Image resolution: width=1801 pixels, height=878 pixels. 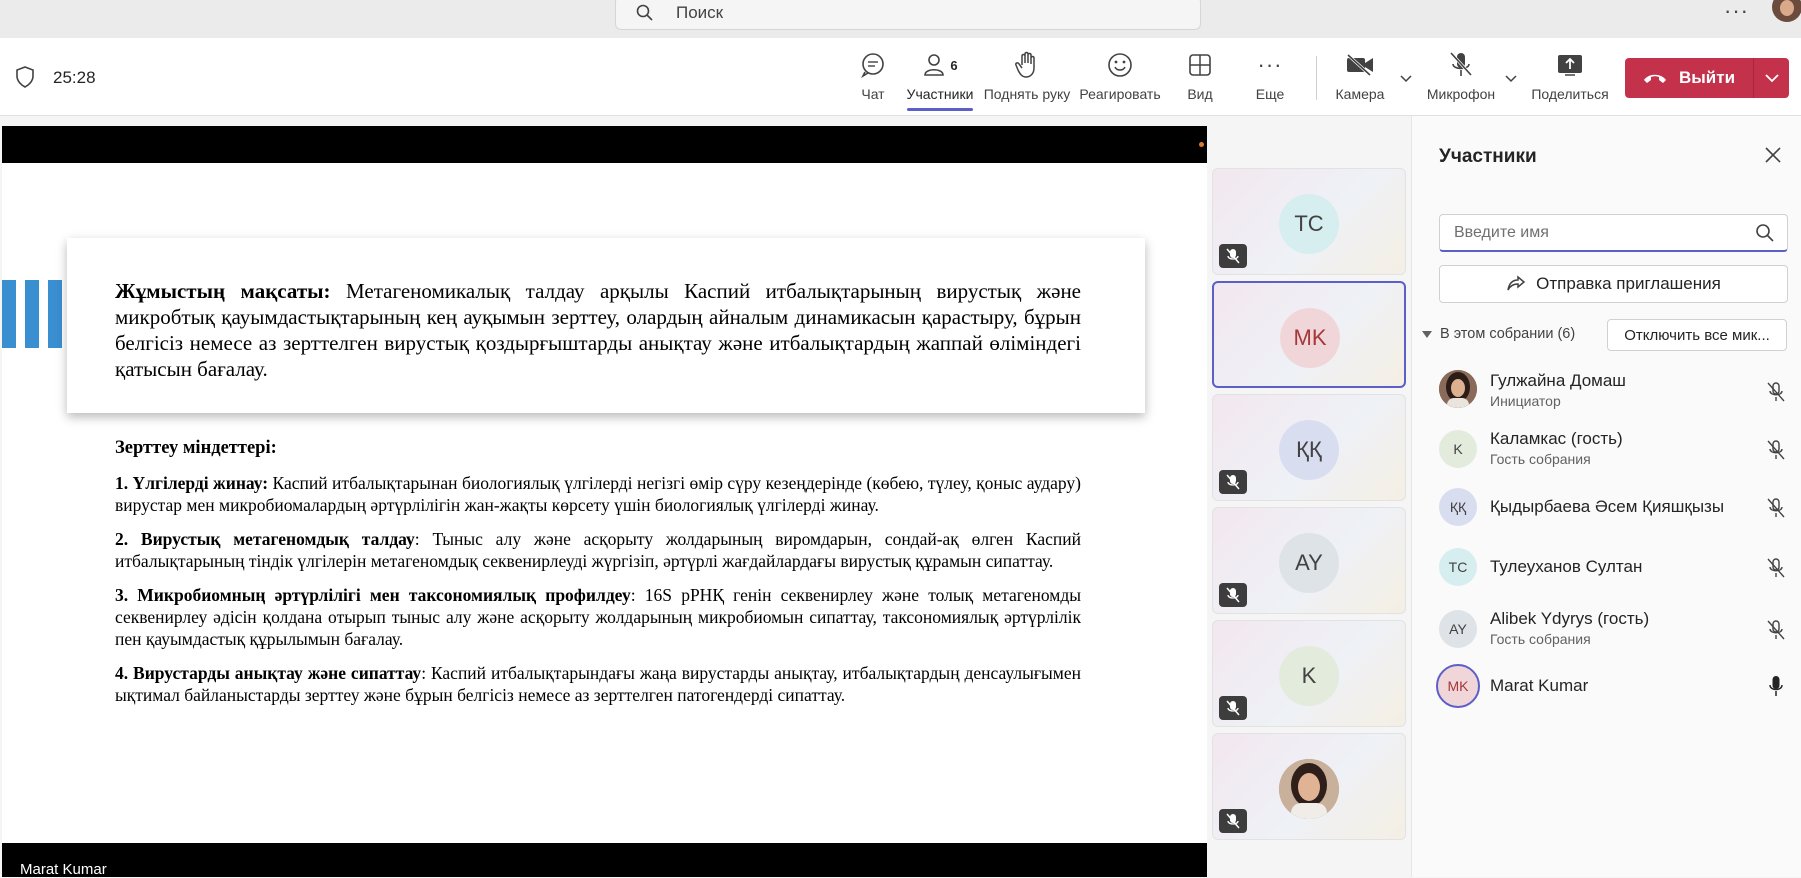 What do you see at coordinates (1498, 334) in the screenshot?
I see `in-meeting-section-toggle: В этом собрании (6)` at bounding box center [1498, 334].